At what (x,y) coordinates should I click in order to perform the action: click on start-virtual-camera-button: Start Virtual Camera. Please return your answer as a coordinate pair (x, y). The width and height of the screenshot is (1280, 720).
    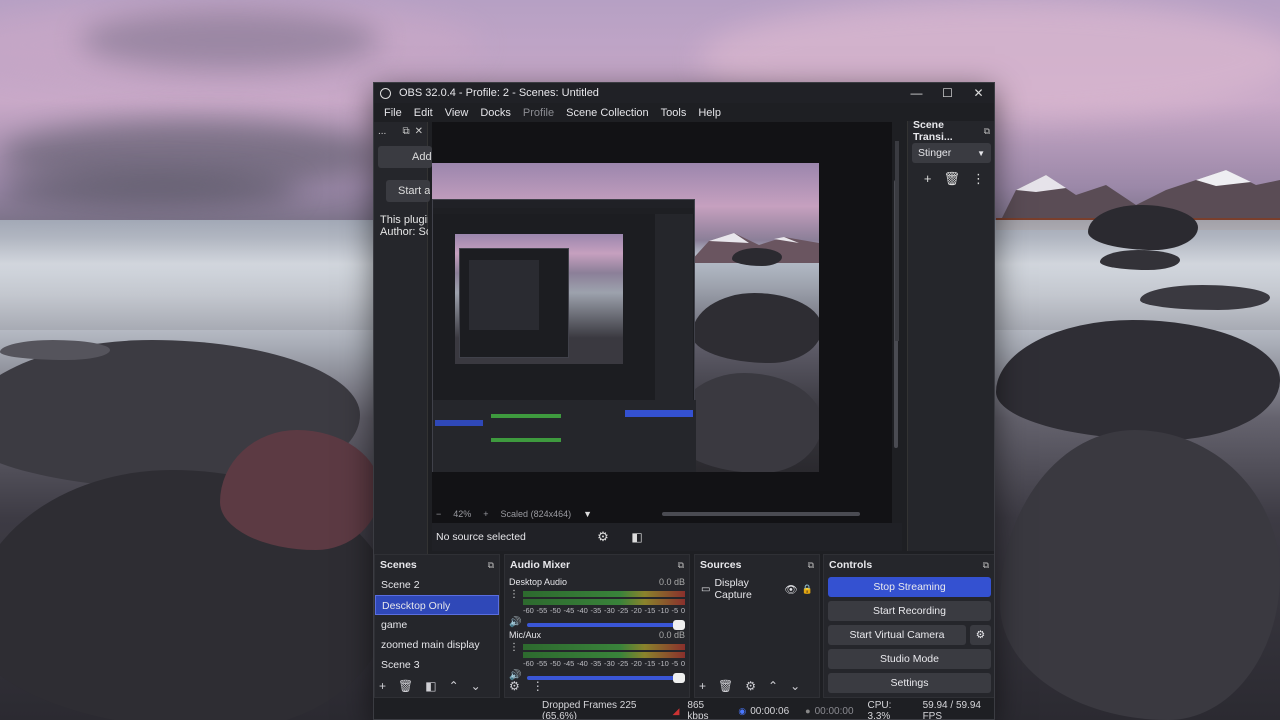
    Looking at the image, I should click on (897, 635).